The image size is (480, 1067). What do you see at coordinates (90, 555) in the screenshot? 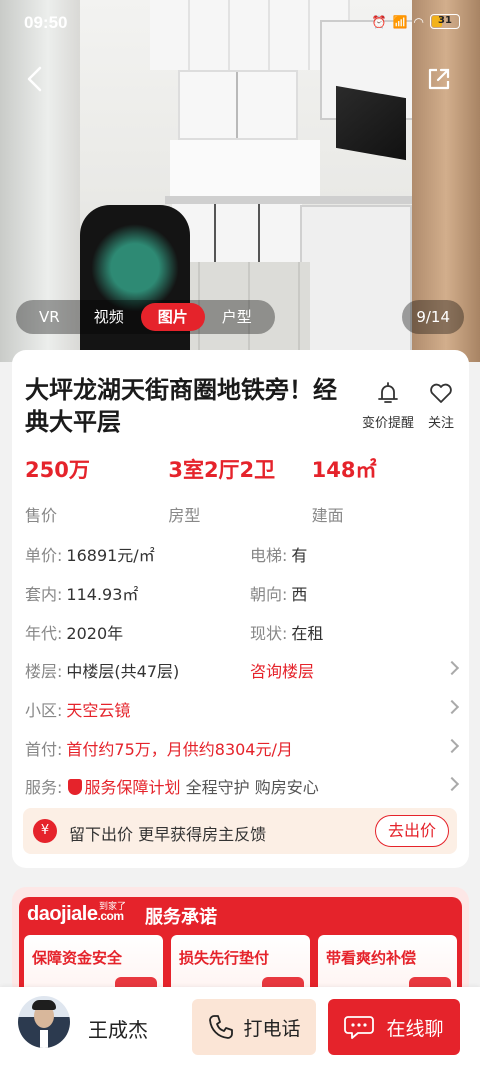
I see `detail-unit-price: 单价: 16891元/㎡` at bounding box center [90, 555].